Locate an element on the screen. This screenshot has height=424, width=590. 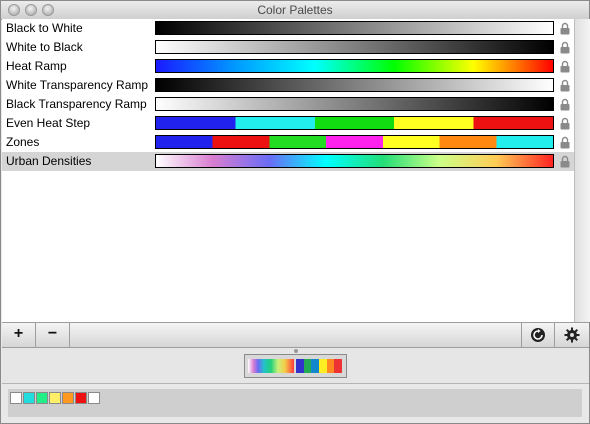
remove-palette-button: − is located at coordinates (53, 335).